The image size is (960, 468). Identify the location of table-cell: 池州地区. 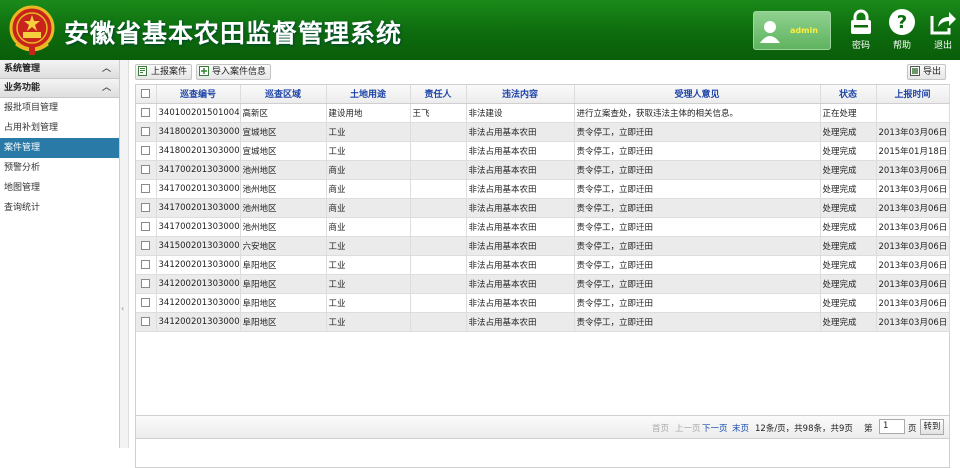
(283, 170).